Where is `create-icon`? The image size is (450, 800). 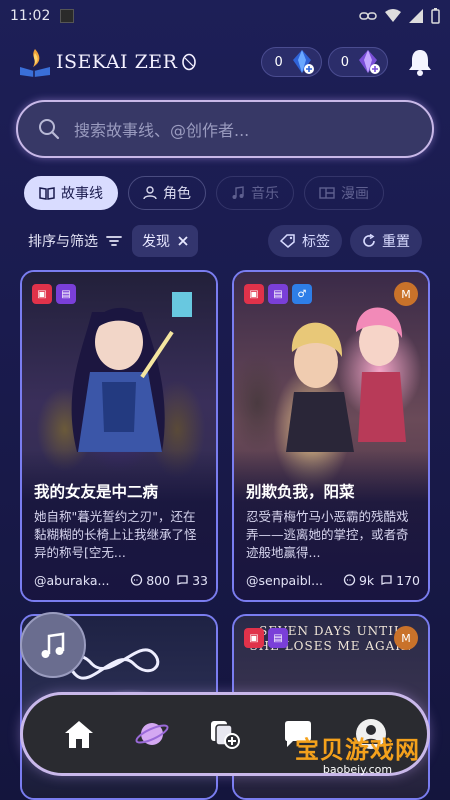 create-icon is located at coordinates (225, 735).